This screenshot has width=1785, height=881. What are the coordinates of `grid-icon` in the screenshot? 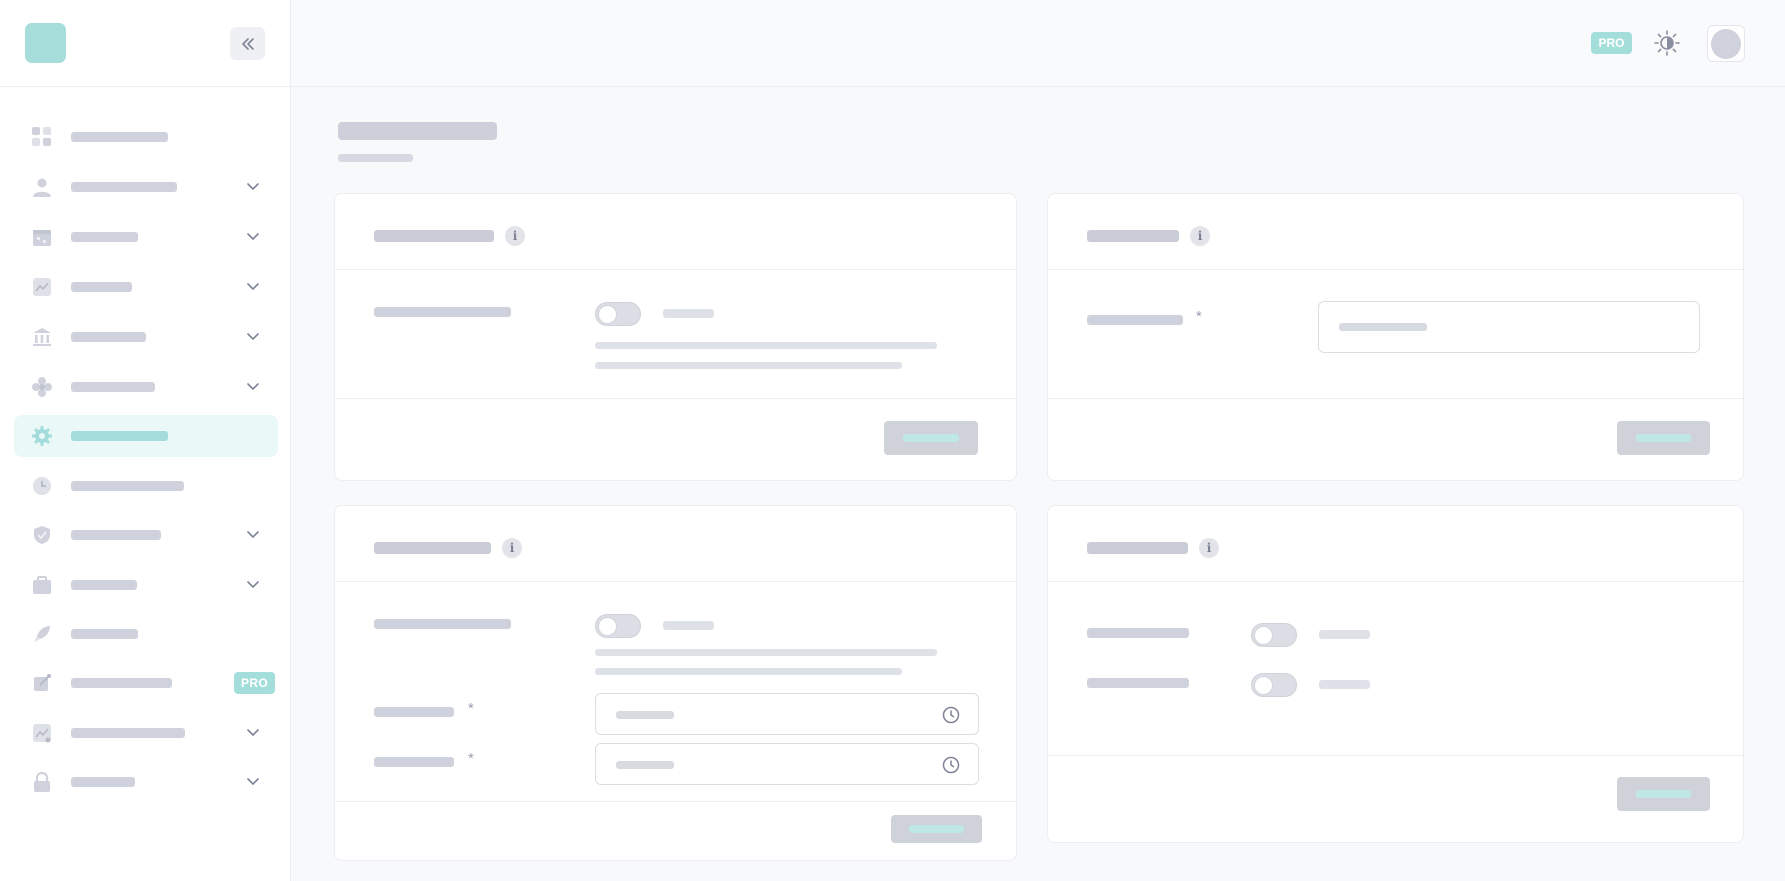 It's located at (42, 137).